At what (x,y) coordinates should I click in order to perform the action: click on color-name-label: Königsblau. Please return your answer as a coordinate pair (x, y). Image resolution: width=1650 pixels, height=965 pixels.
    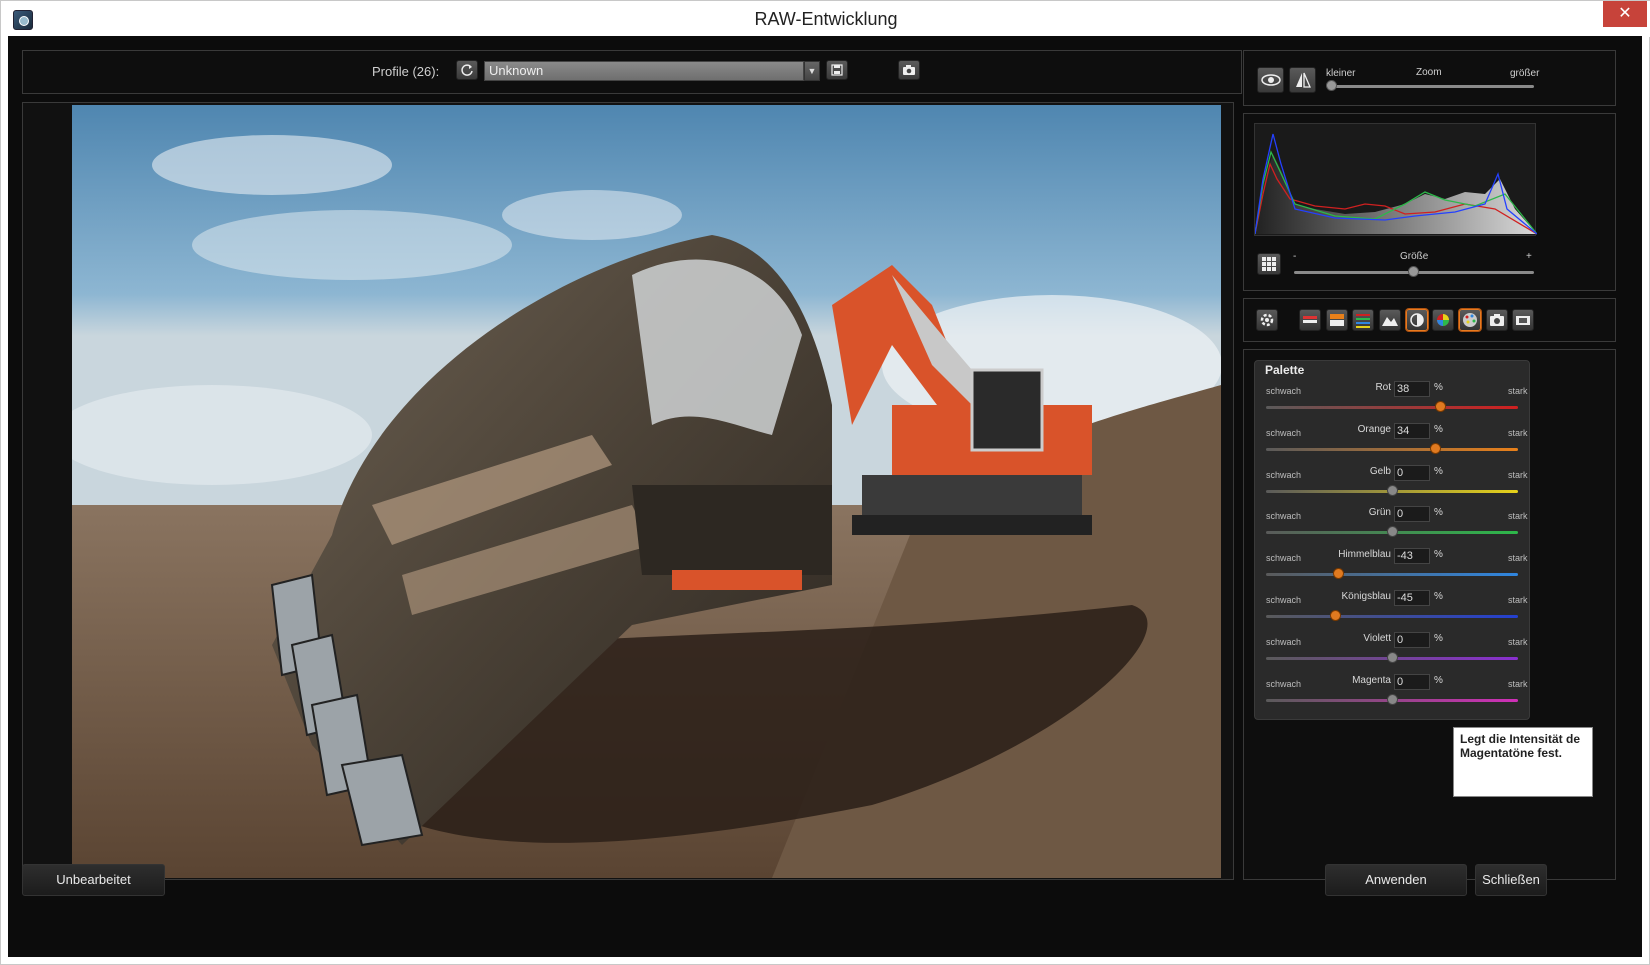
    Looking at the image, I should click on (1366, 596).